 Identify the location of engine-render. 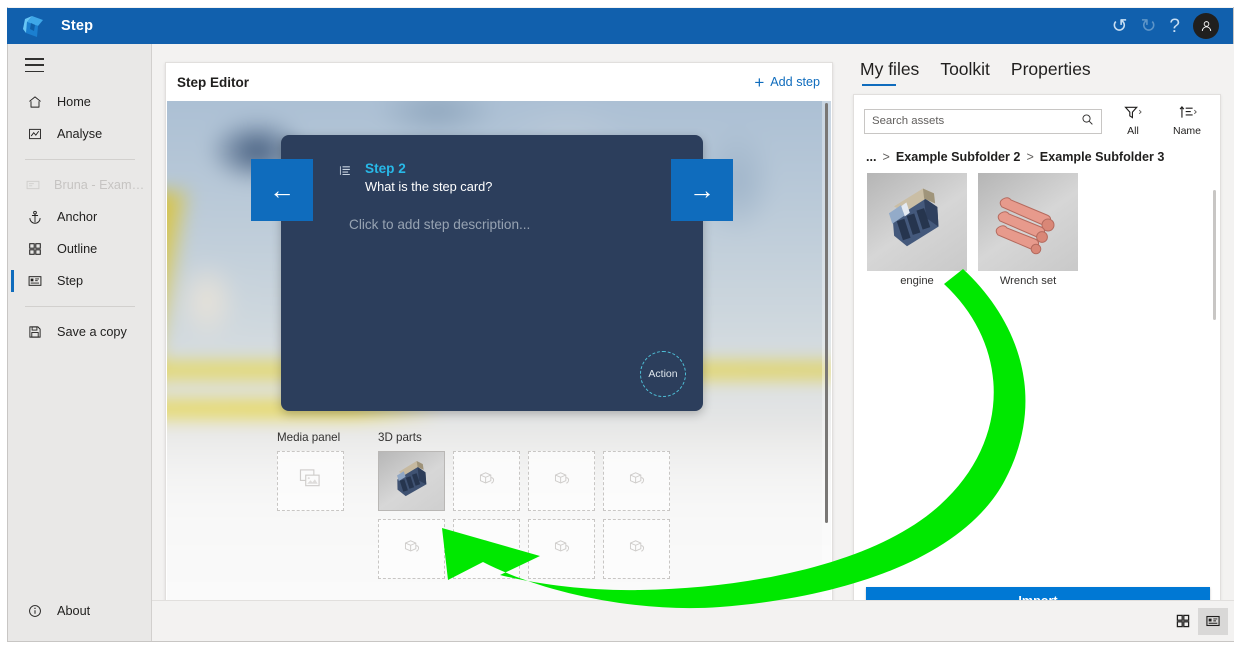
(913, 217).